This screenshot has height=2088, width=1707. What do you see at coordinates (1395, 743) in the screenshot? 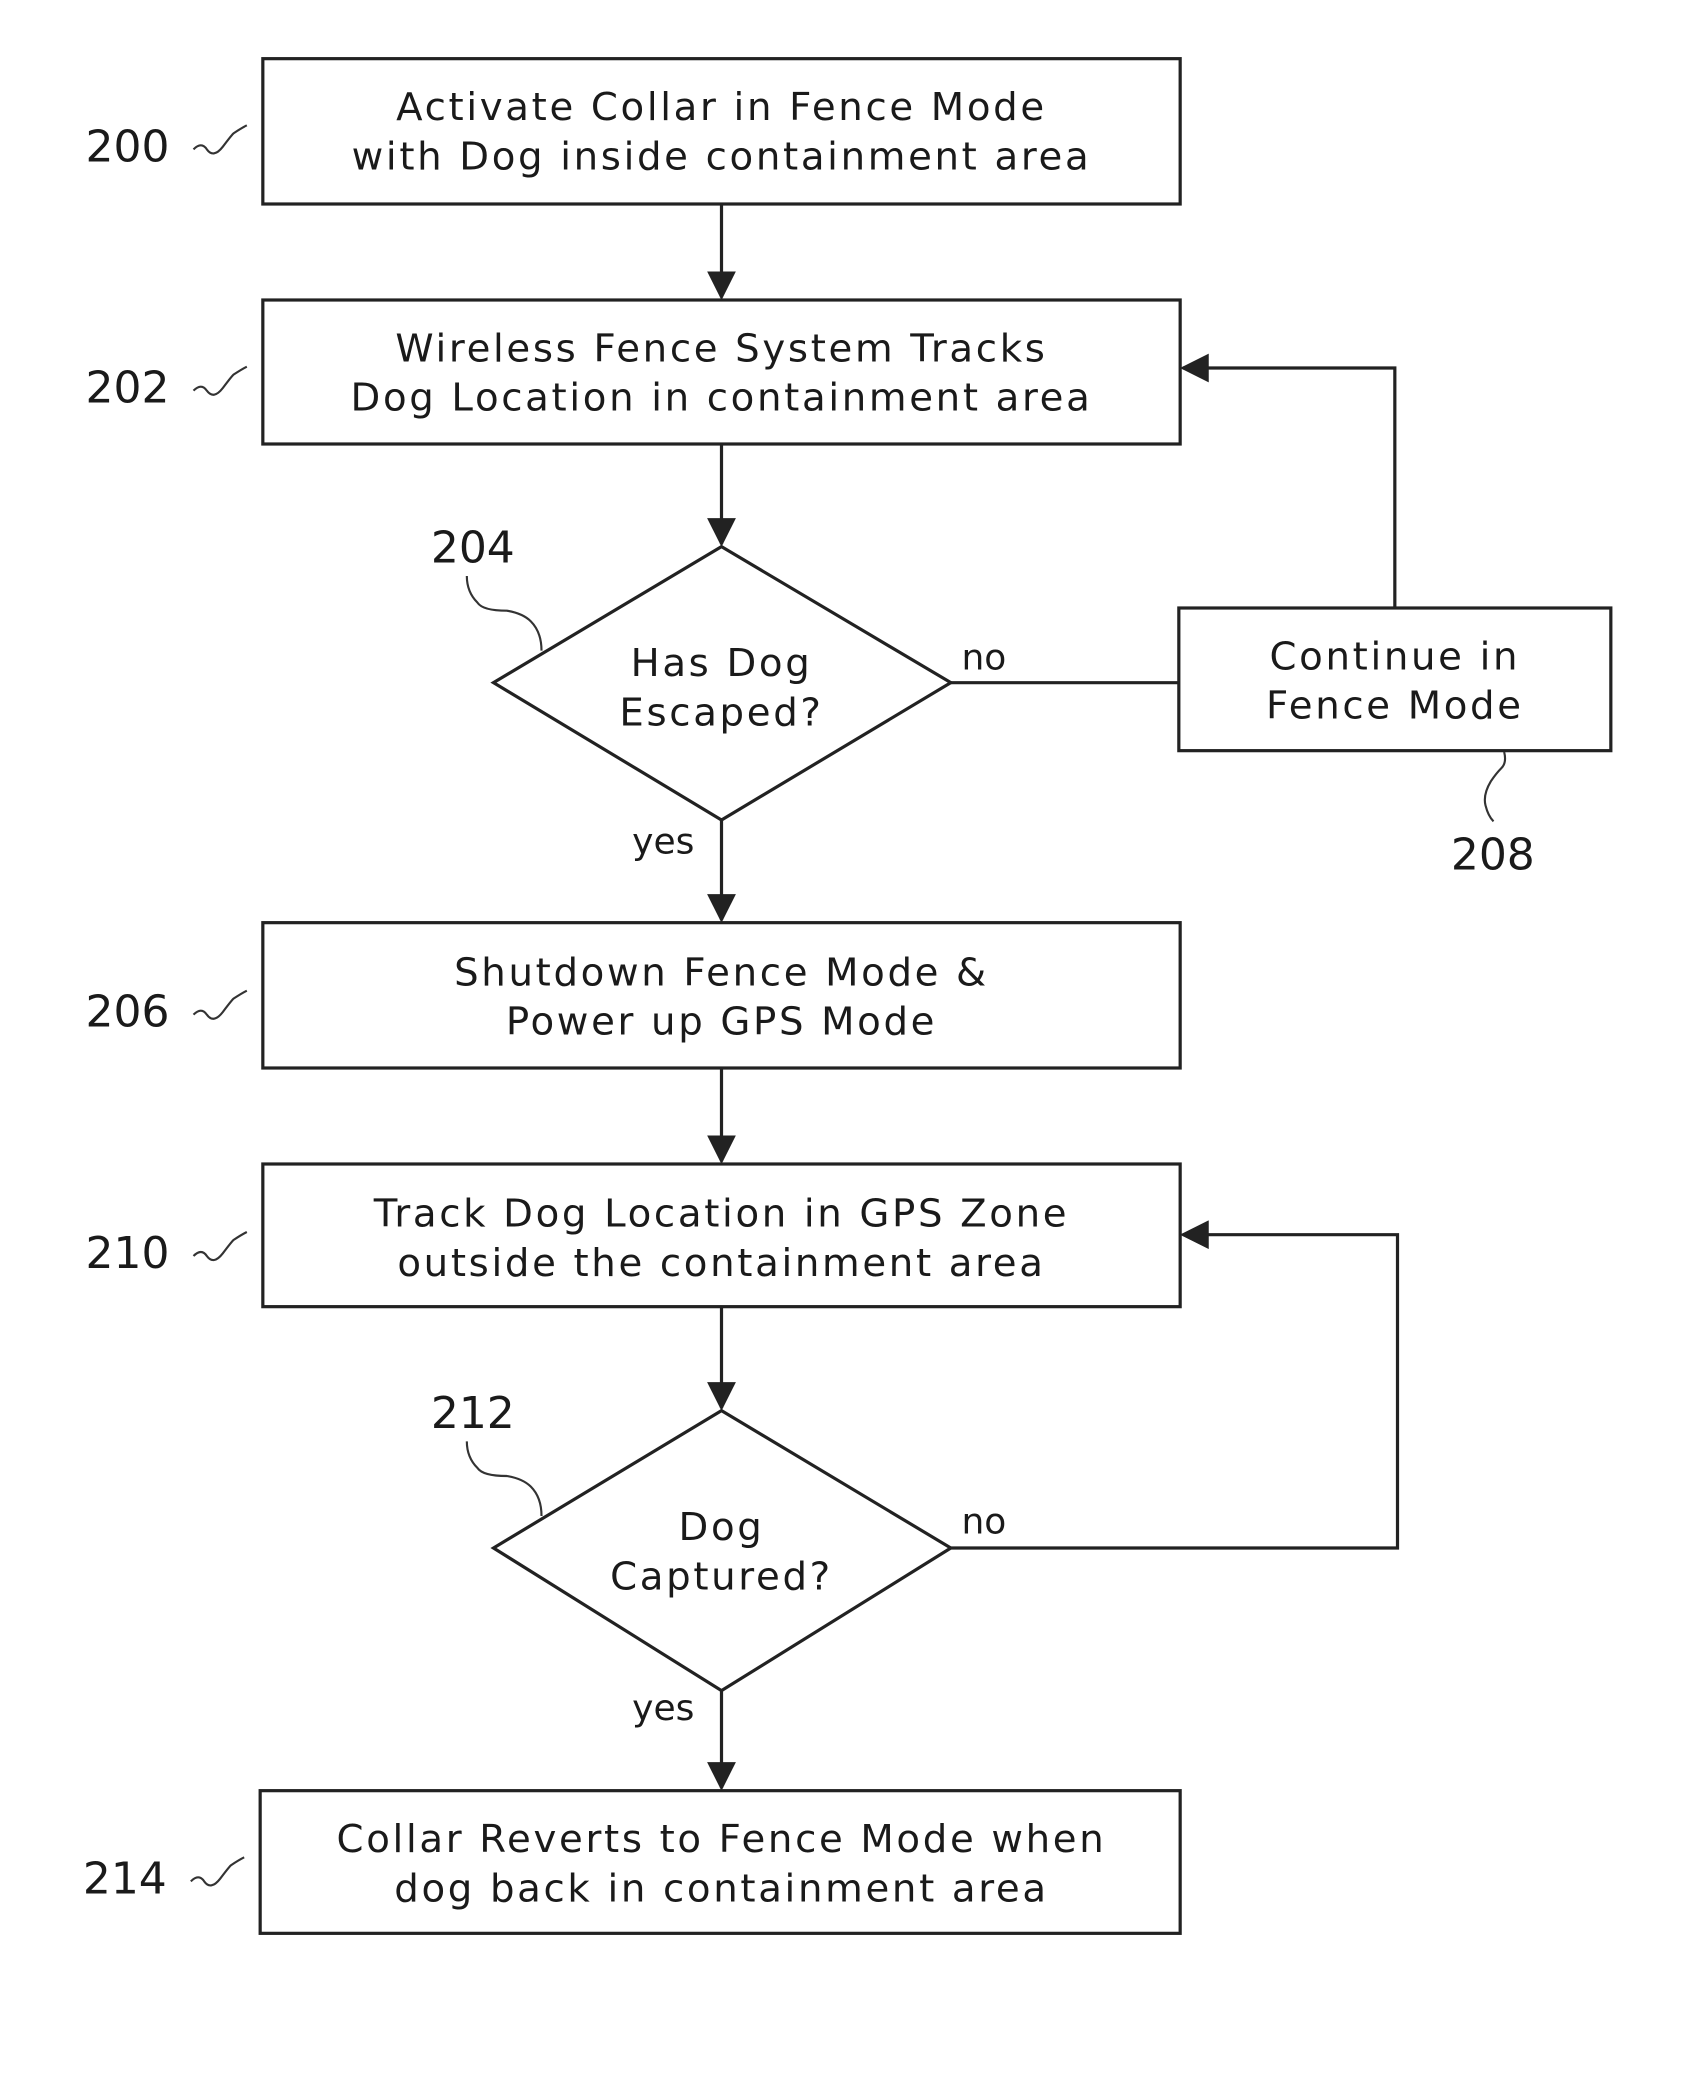
I see `node-208: Continue in Fence Mode 208` at bounding box center [1395, 743].